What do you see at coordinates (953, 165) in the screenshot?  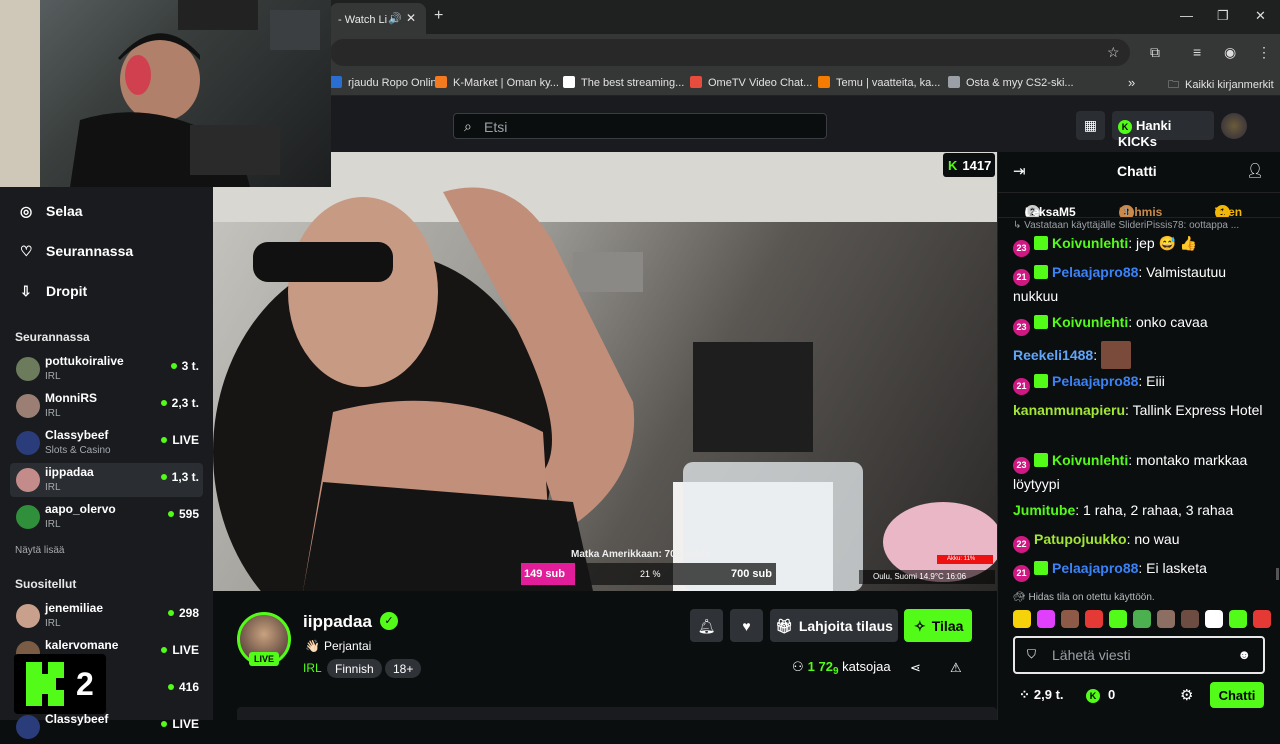 I see `kick-logo-icon: K` at bounding box center [953, 165].